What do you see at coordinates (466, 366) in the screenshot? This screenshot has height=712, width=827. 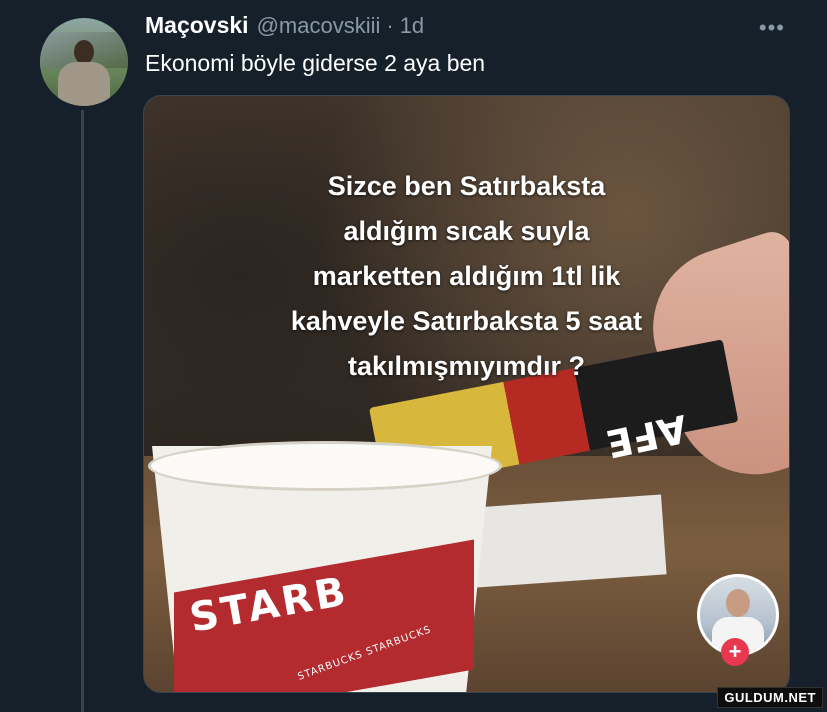 I see `caption-line: takılmışmıyımdır ?` at bounding box center [466, 366].